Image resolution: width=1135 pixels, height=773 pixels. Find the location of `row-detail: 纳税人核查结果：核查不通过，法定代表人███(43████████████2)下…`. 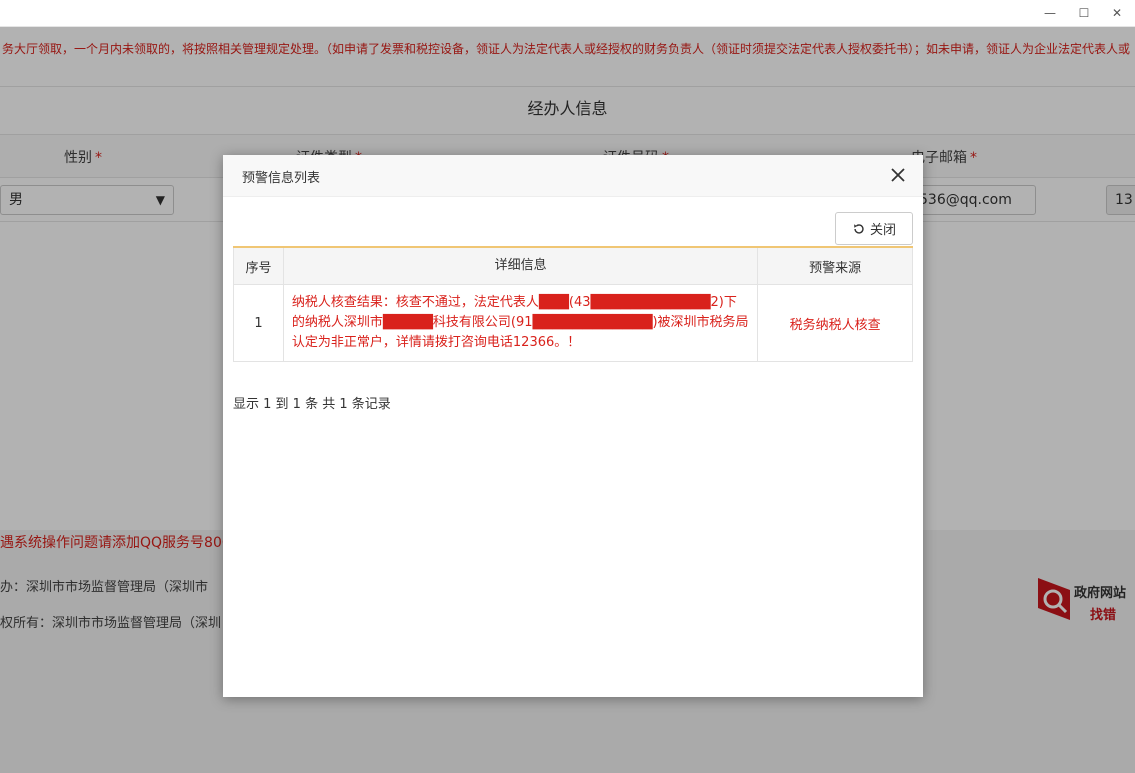

row-detail: 纳税人核查结果：核查不通过，法定代表人███(43████████████2)下… is located at coordinates (520, 323).